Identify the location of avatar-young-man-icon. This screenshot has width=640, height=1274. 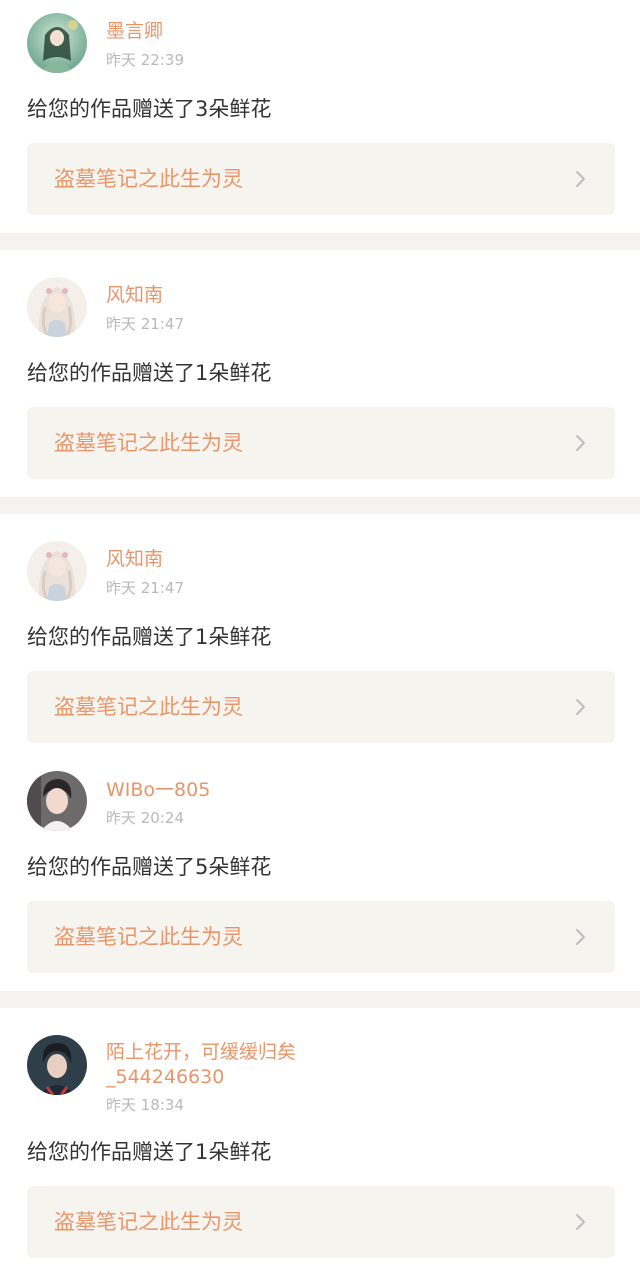
(57, 801).